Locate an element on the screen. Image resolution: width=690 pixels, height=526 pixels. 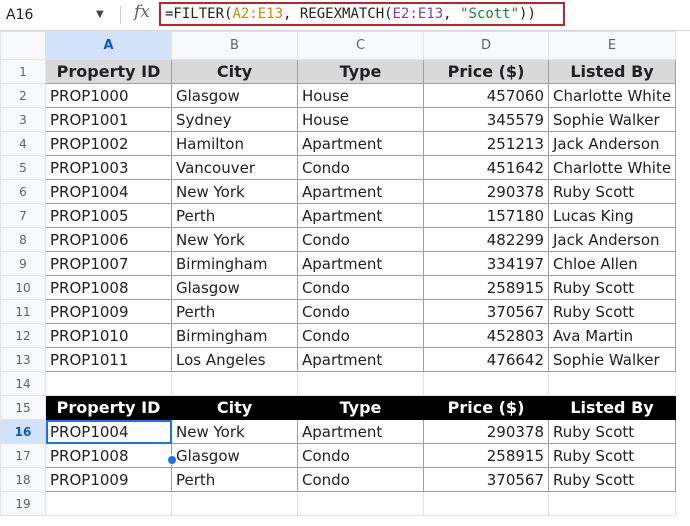
fill-handle is located at coordinates (172, 460).